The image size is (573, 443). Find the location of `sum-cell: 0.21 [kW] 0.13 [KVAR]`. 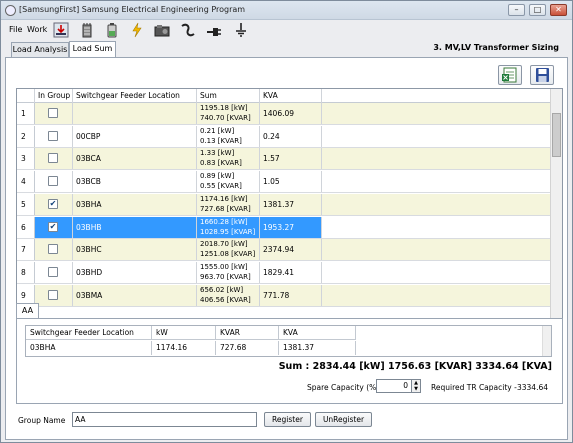

sum-cell: 0.21 [kW] 0.13 [KVAR] is located at coordinates (228, 136).